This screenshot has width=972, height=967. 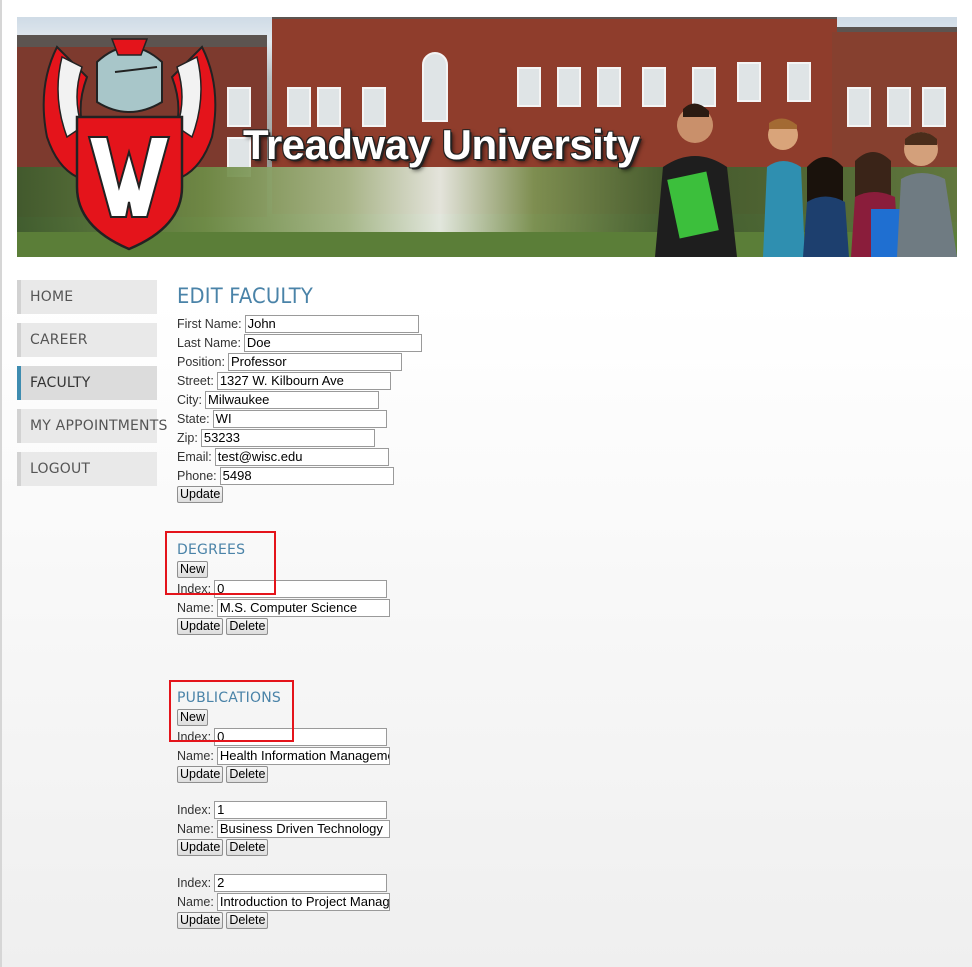 What do you see at coordinates (303, 828) in the screenshot?
I see `publication-name-input: Business Driven Technology` at bounding box center [303, 828].